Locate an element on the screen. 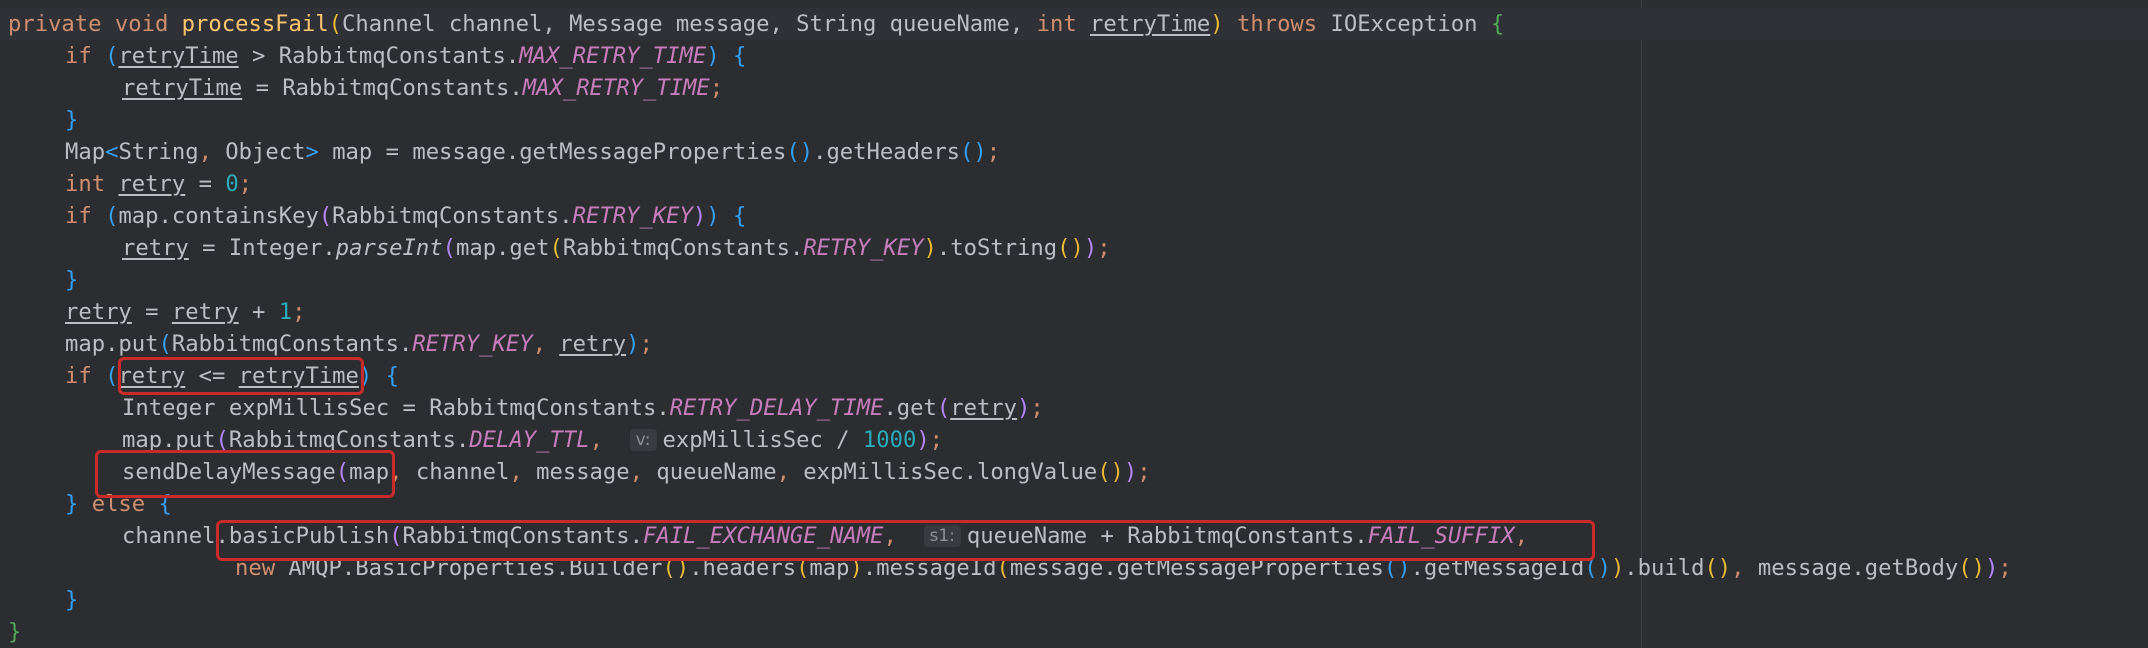 The width and height of the screenshot is (2148, 648). code-line-12: if (retry <= retryTime) { is located at coordinates (199, 376).